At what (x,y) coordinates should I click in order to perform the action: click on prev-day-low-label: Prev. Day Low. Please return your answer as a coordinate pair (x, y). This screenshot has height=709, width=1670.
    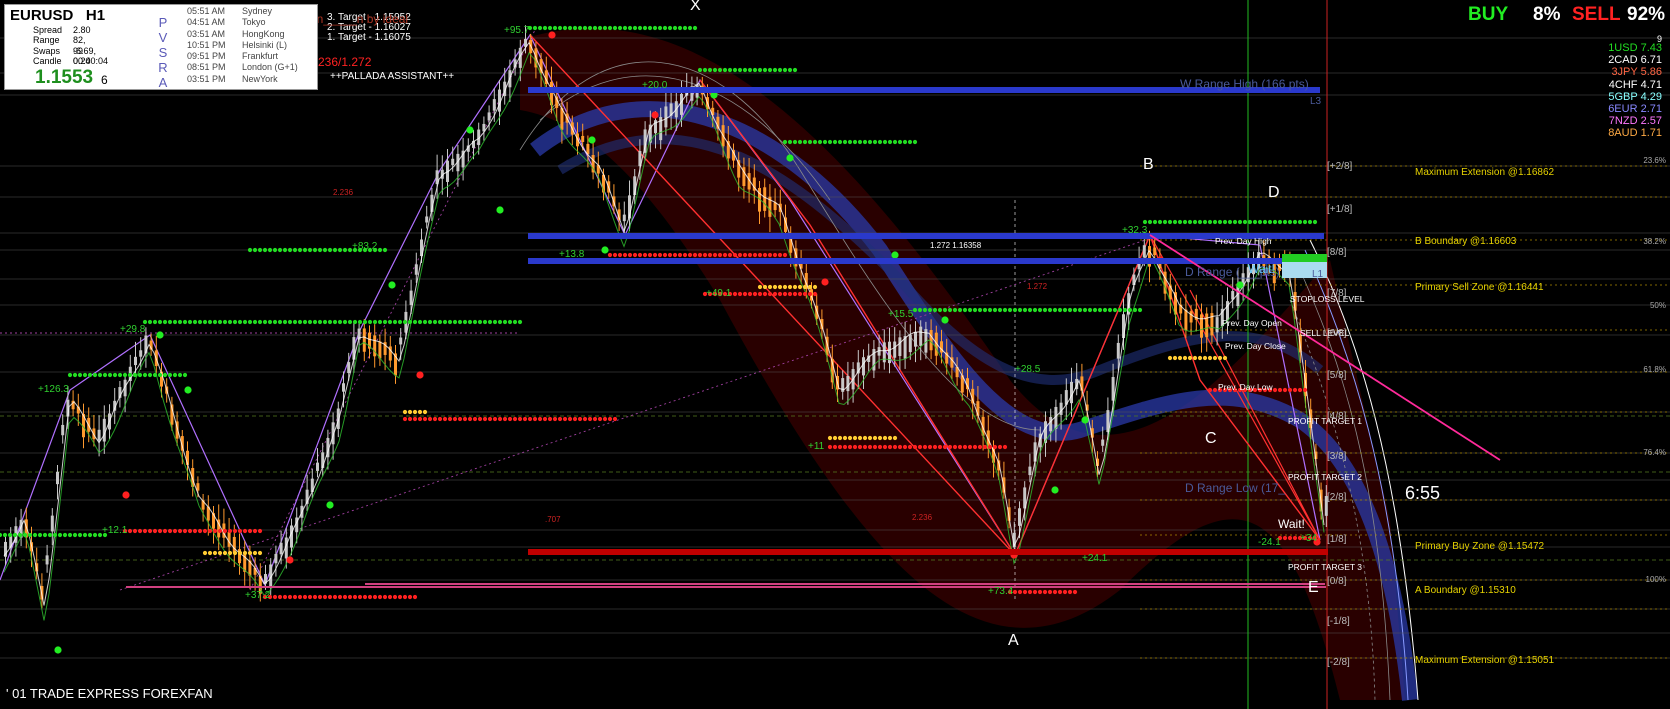
    Looking at the image, I should click on (1246, 387).